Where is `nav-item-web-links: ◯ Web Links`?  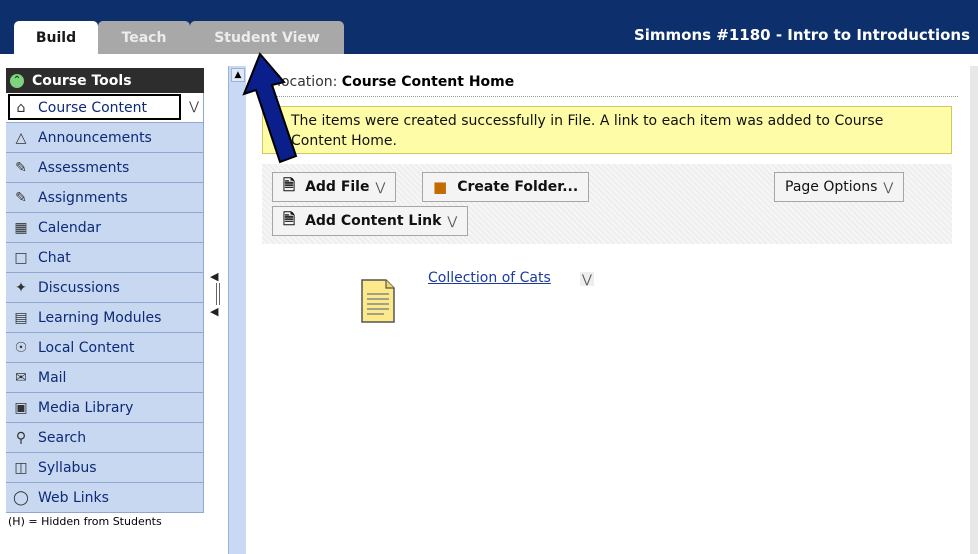
nav-item-web-links: ◯ Web Links is located at coordinates (105, 498).